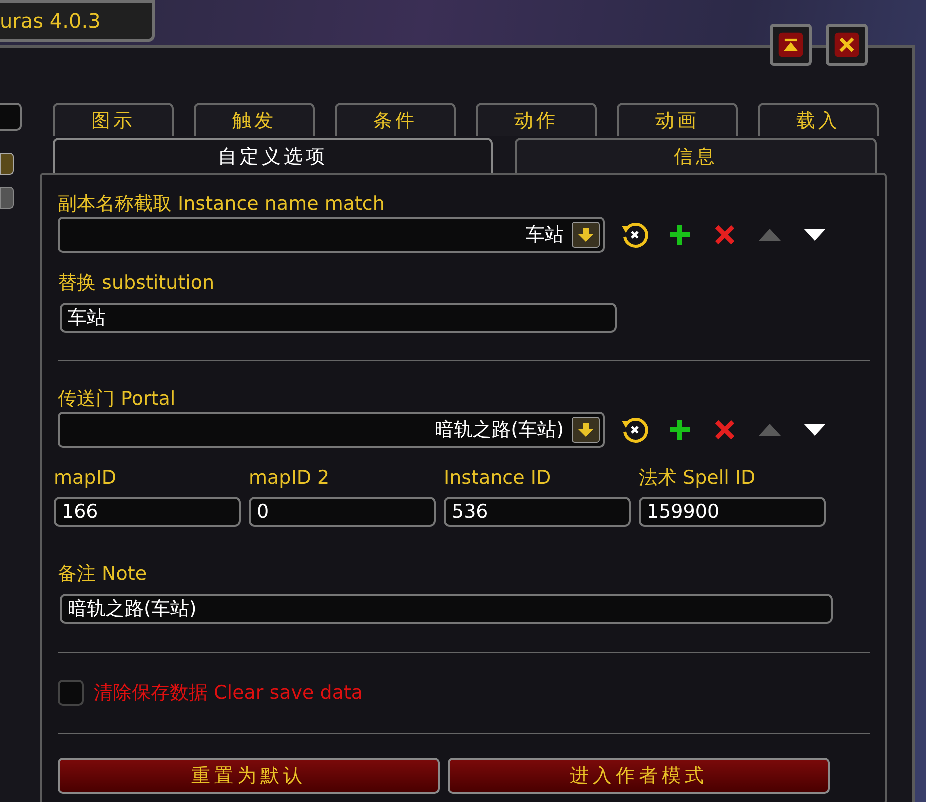  Describe the element at coordinates (498, 478) in the screenshot. I see `field-label: Instance ID` at that location.